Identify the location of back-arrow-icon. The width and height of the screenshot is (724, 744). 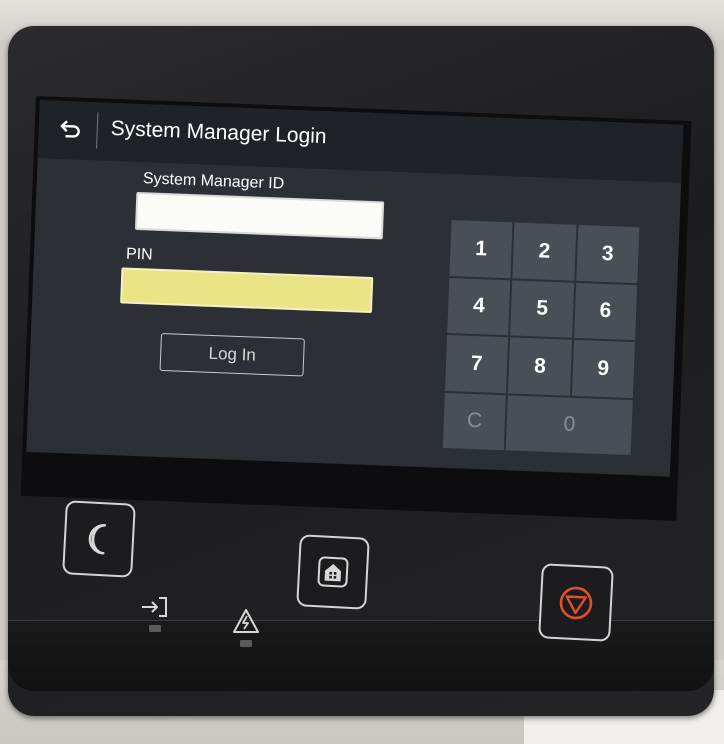
(70, 129).